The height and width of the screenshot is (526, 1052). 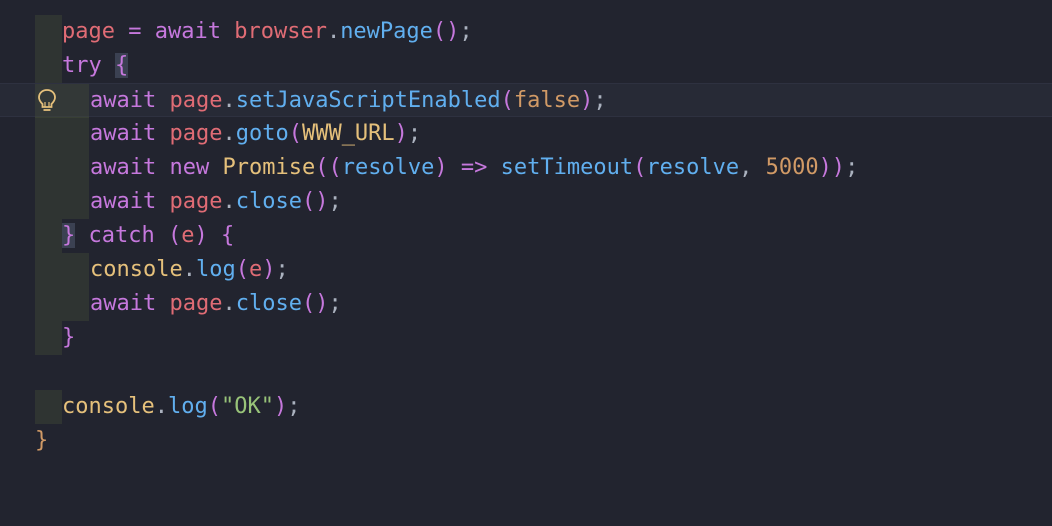 What do you see at coordinates (526, 338) in the screenshot?
I see `code-line-10: }` at bounding box center [526, 338].